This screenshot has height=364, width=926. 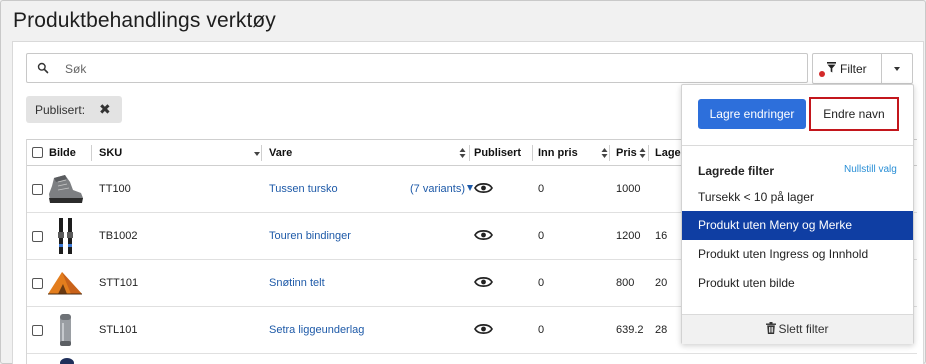 I want to click on close-icon: ✖, so click(x=105, y=109).